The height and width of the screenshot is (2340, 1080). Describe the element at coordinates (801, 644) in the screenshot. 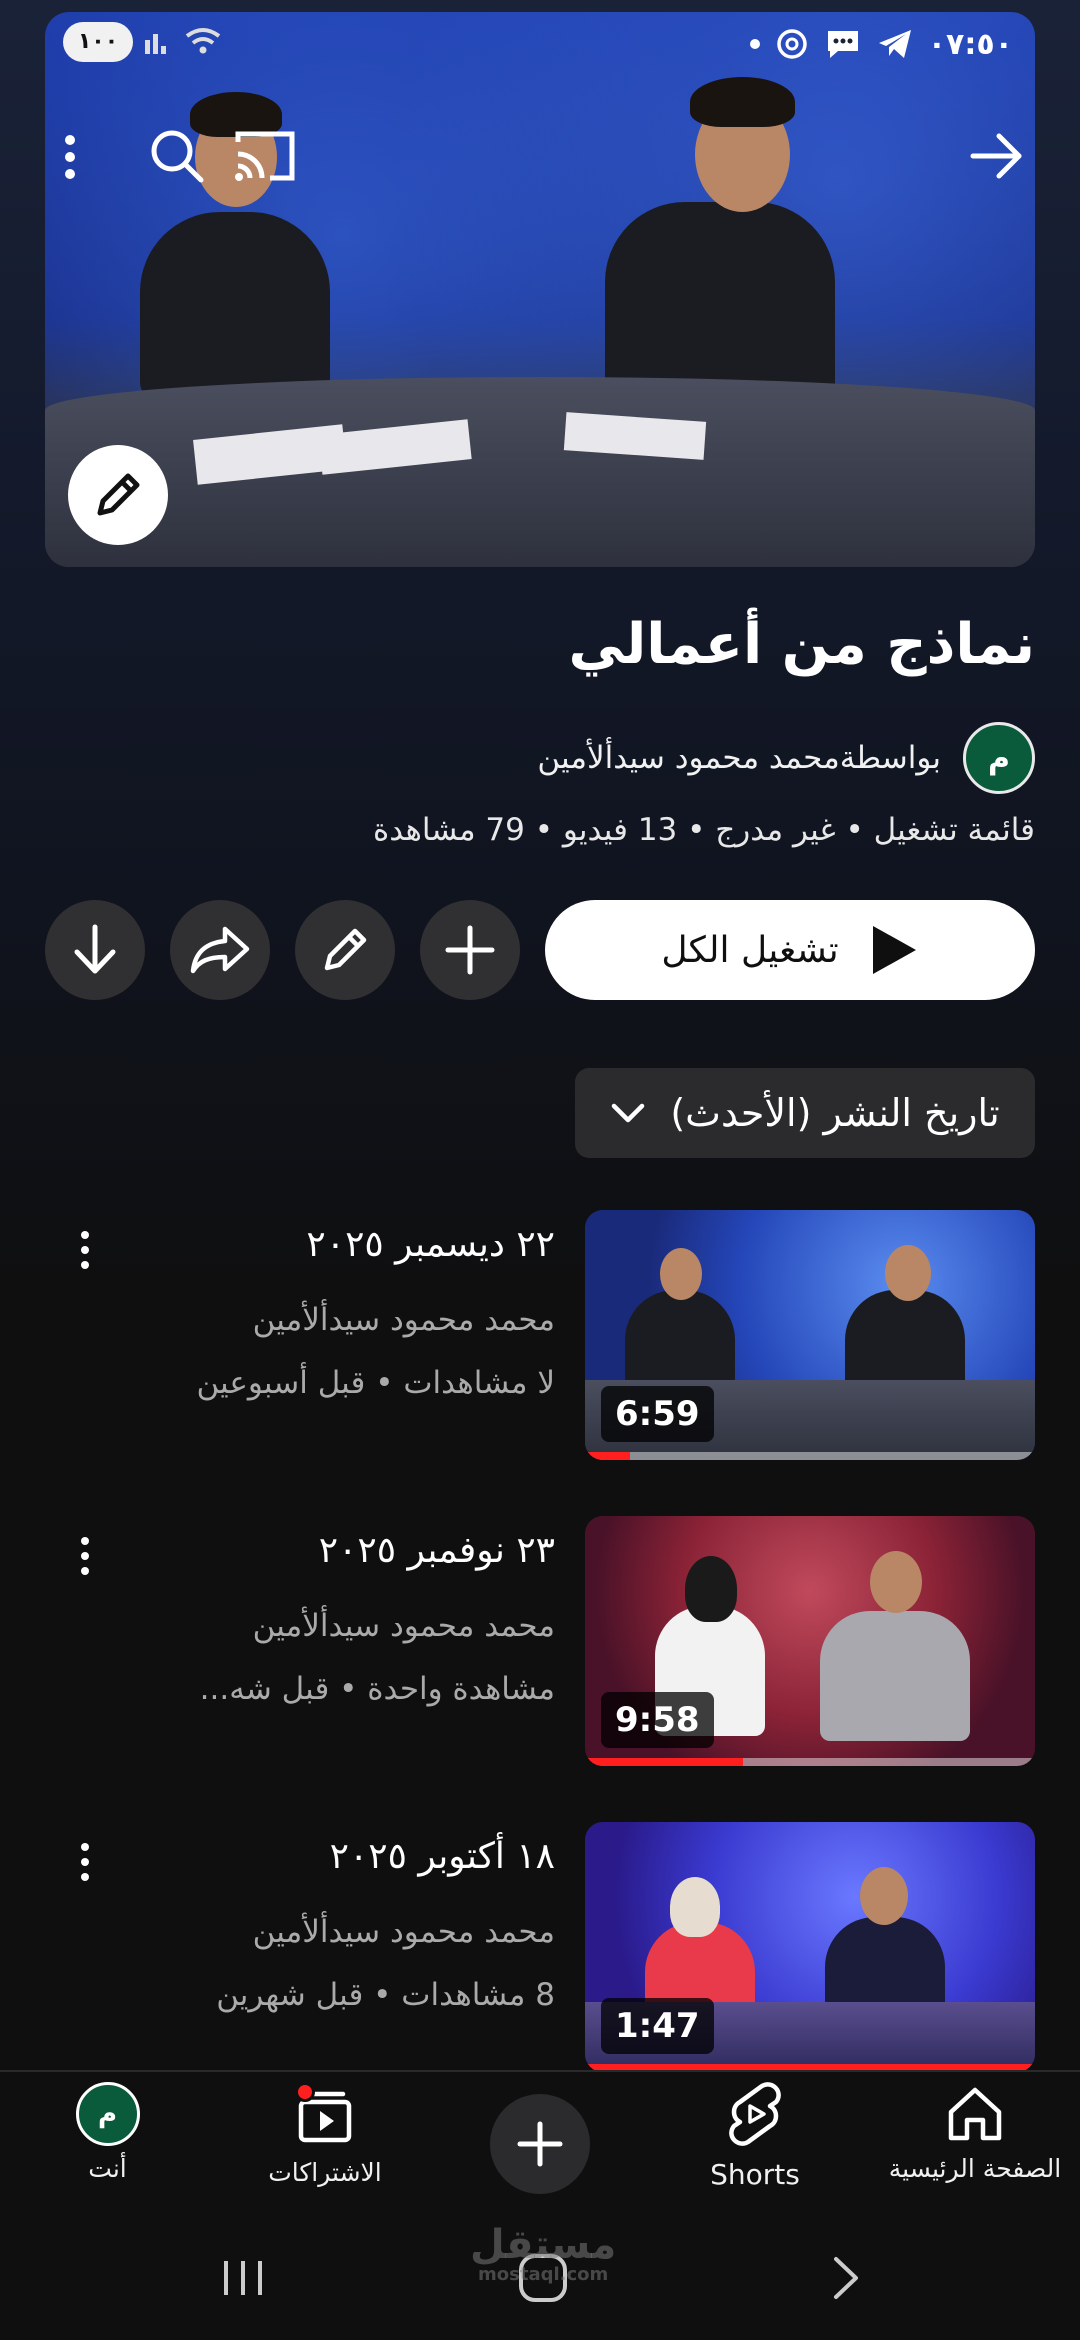

I see `playlist-title: نماذج من أعمالي` at that location.